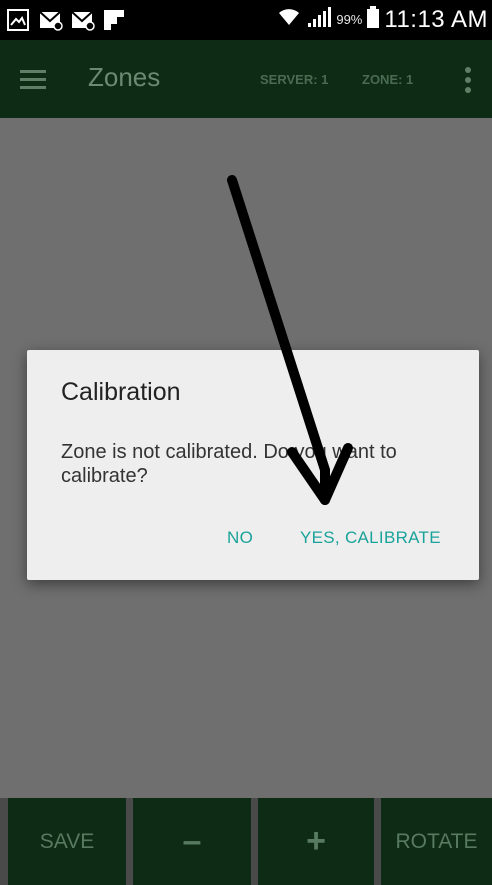 Image resolution: width=492 pixels, height=885 pixels. What do you see at coordinates (436, 19) in the screenshot?
I see `clock: 11:13 AM` at bounding box center [436, 19].